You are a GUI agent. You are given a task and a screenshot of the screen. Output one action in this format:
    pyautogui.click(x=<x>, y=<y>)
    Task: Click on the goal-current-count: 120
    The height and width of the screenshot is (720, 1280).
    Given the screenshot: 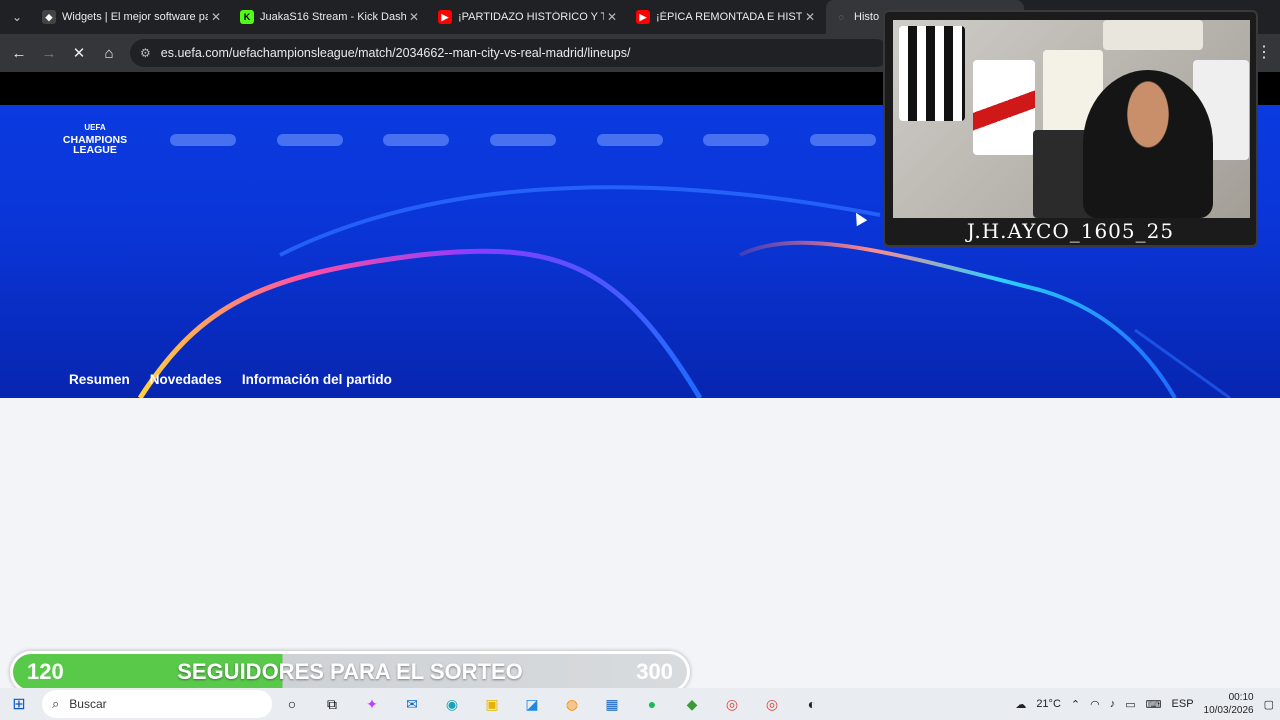 What is the action you would take?
    pyautogui.click(x=45, y=671)
    